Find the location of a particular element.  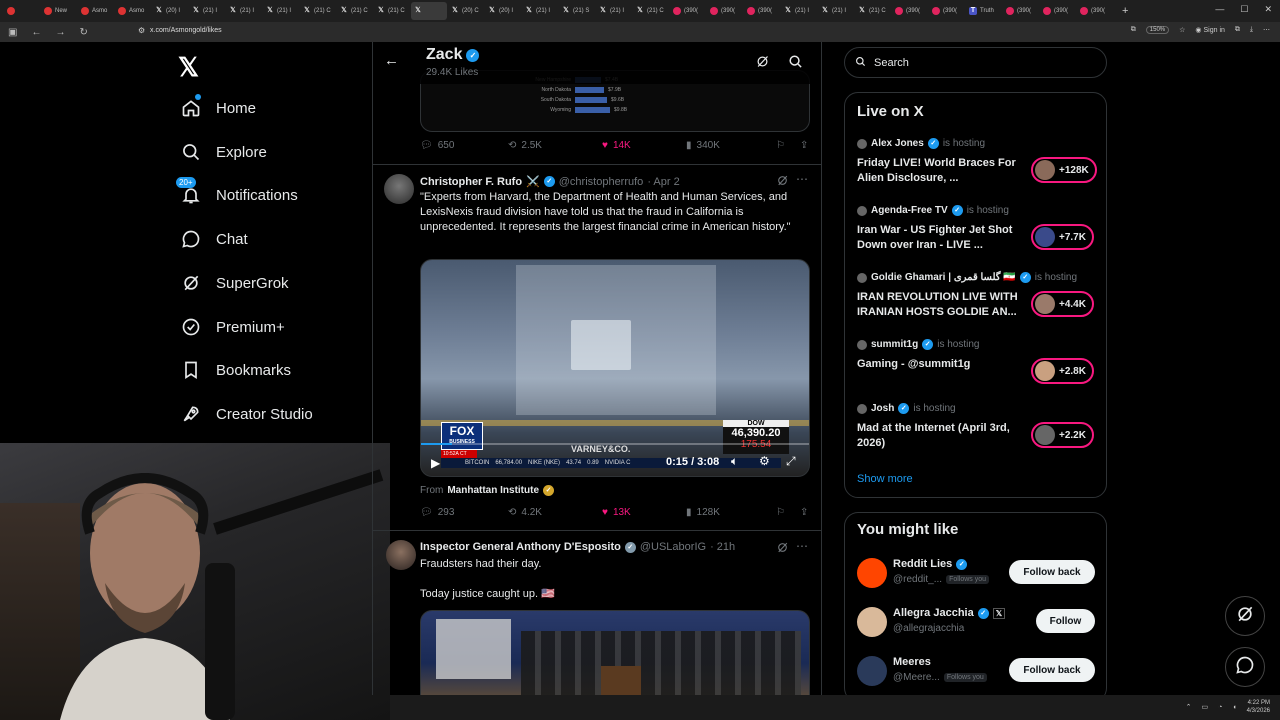

tweet-date: · 21h is located at coordinates (722, 547).